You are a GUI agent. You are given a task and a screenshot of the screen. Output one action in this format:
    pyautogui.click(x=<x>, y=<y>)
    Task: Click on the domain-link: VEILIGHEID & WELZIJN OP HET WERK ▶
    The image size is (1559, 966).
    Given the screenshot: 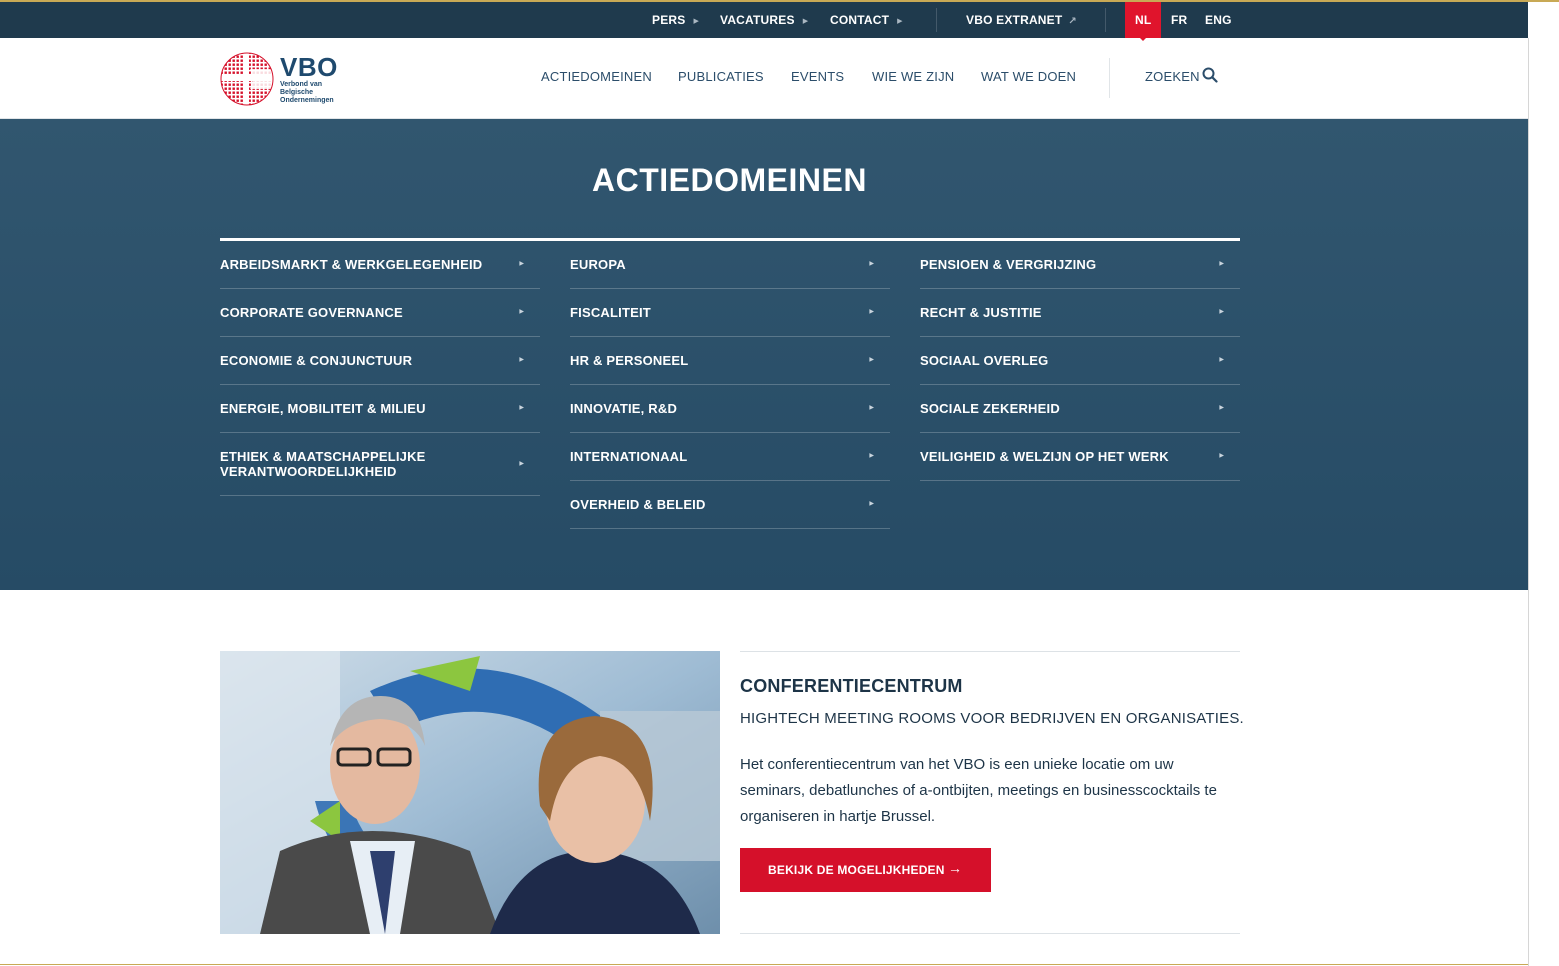 What is the action you would take?
    pyautogui.click(x=1080, y=457)
    